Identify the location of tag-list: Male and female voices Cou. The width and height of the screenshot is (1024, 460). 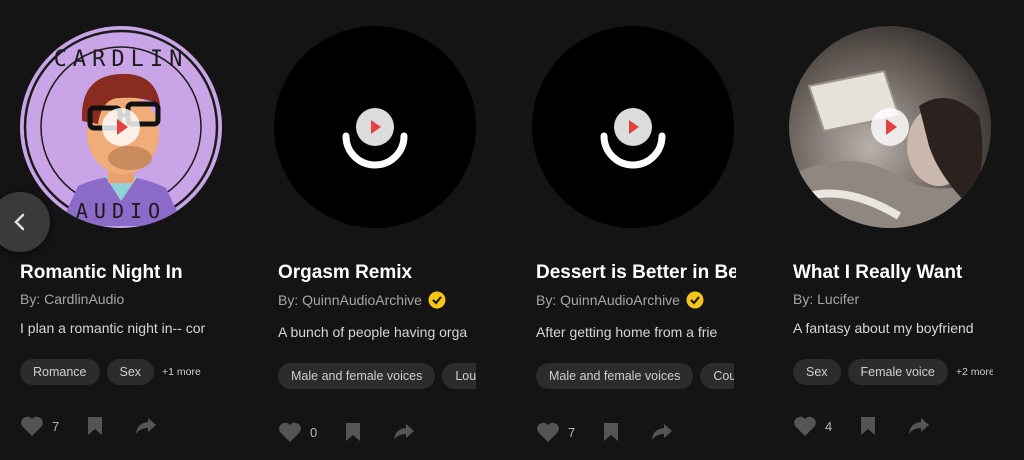
(635, 376).